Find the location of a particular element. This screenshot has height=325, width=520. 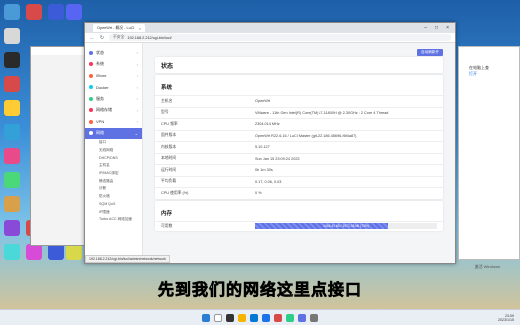

info-value: OpenWrt is located at coordinates (263, 101).